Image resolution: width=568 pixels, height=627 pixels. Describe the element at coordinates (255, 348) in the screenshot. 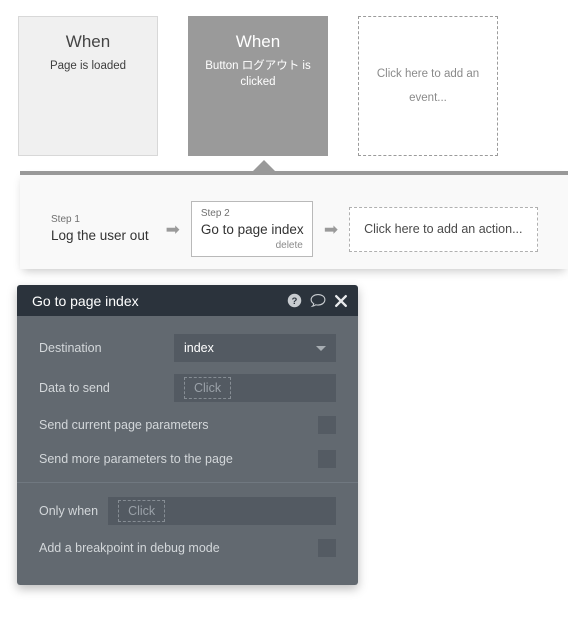

I see `destination-select: index` at that location.